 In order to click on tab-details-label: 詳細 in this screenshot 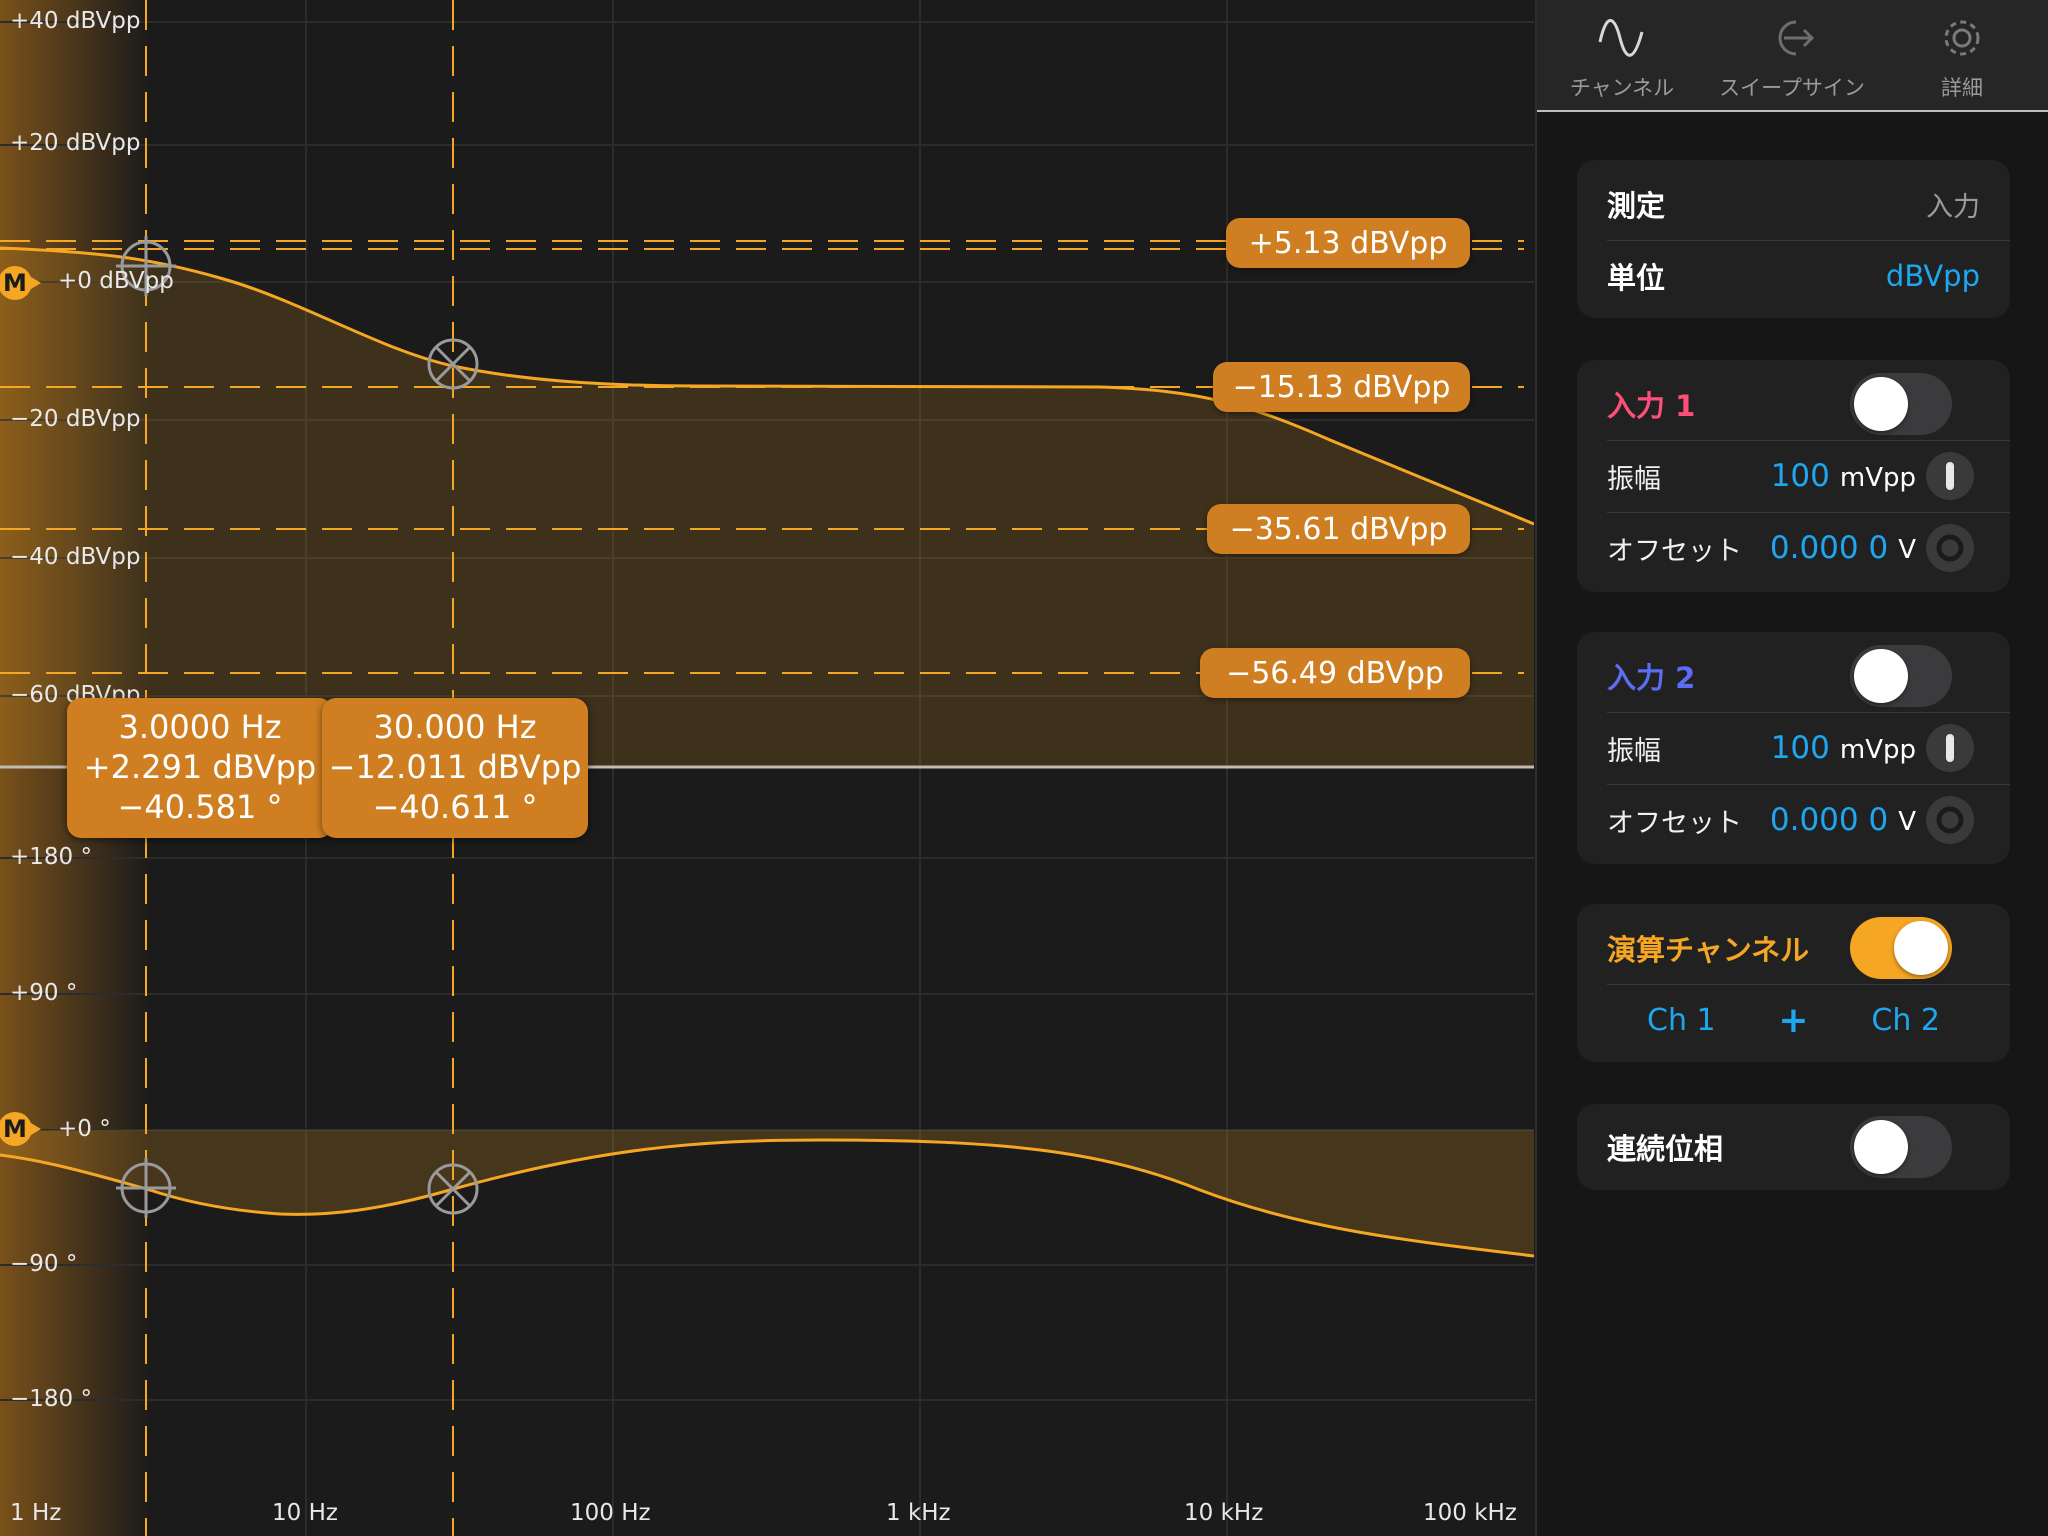, I will do `click(1962, 88)`.